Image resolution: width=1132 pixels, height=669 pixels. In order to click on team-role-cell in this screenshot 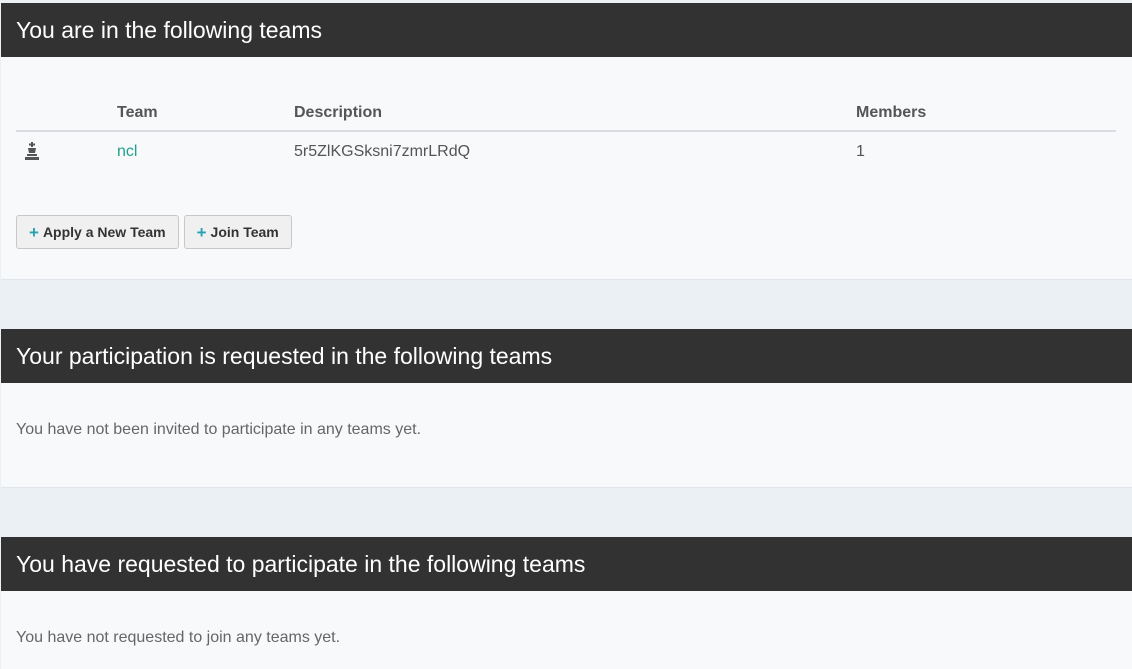, I will do `click(66, 151)`.